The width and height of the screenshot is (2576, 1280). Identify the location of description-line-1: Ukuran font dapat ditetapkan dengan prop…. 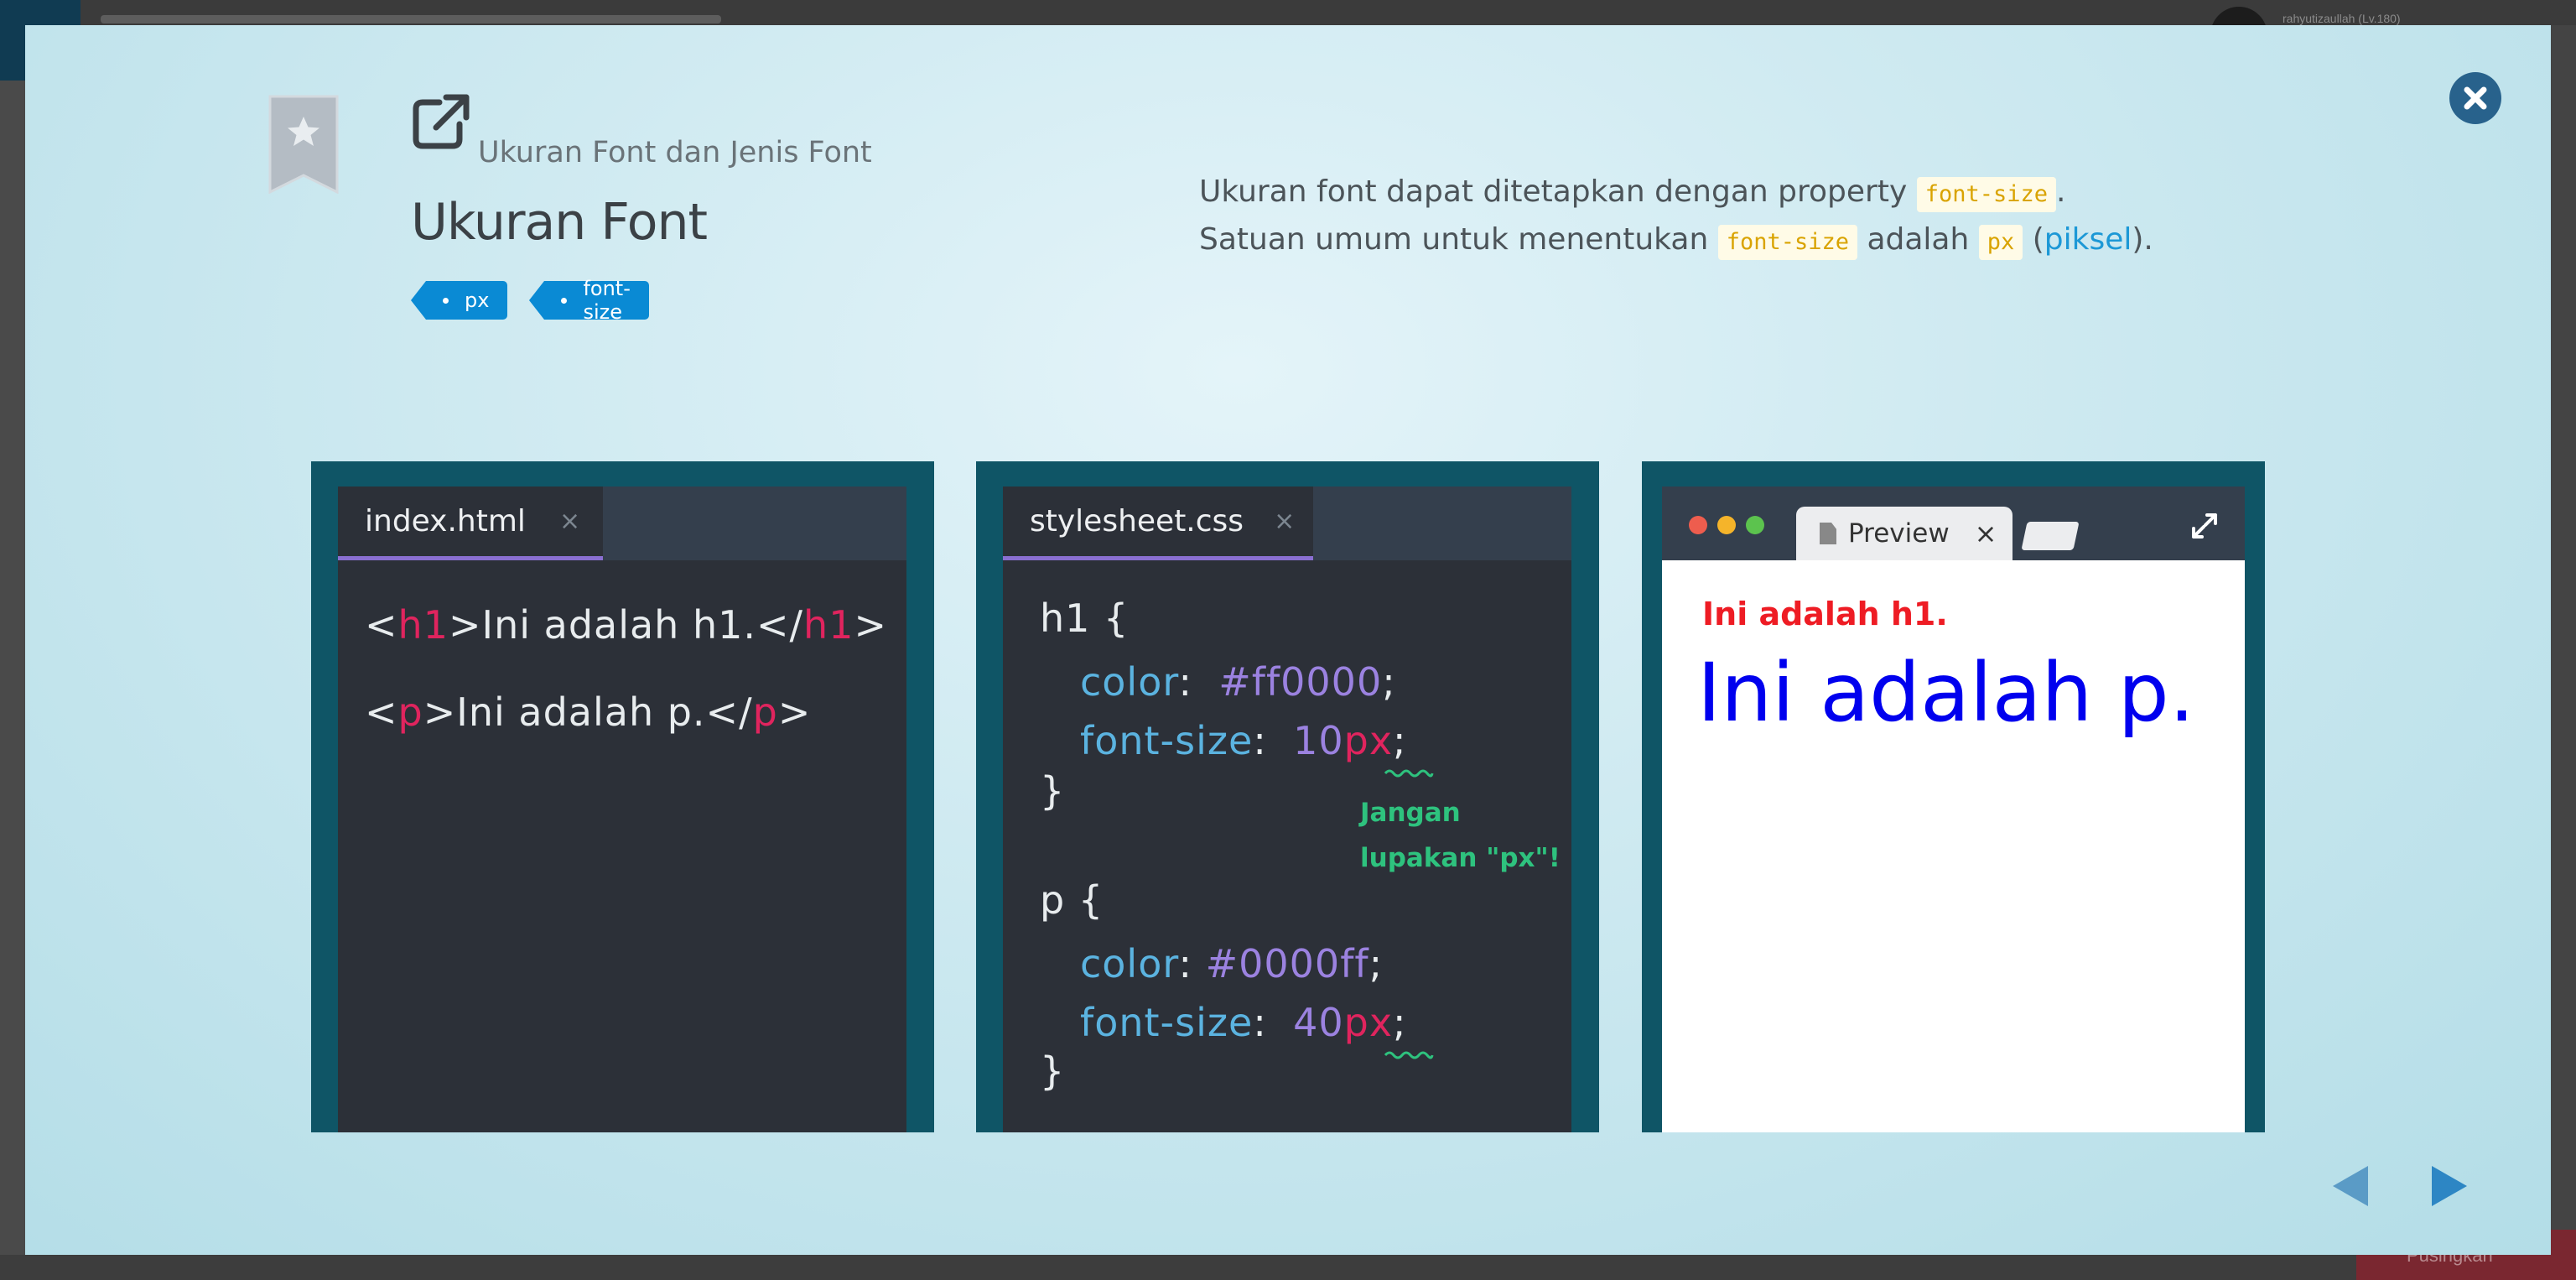
(1744, 192).